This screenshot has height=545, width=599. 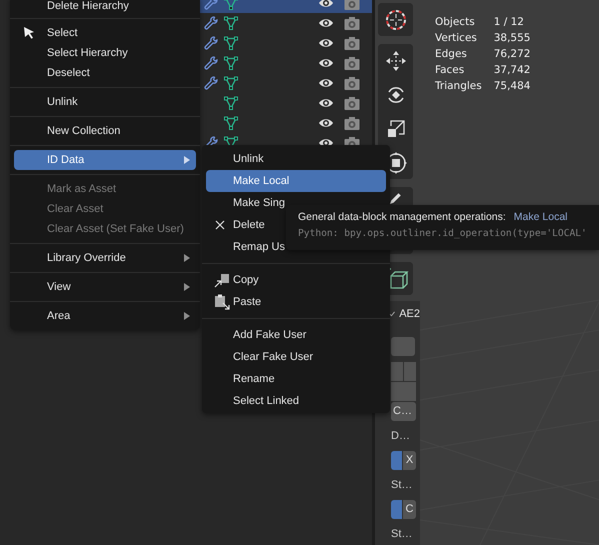 What do you see at coordinates (458, 86) in the screenshot?
I see `stat-label: Triangles` at bounding box center [458, 86].